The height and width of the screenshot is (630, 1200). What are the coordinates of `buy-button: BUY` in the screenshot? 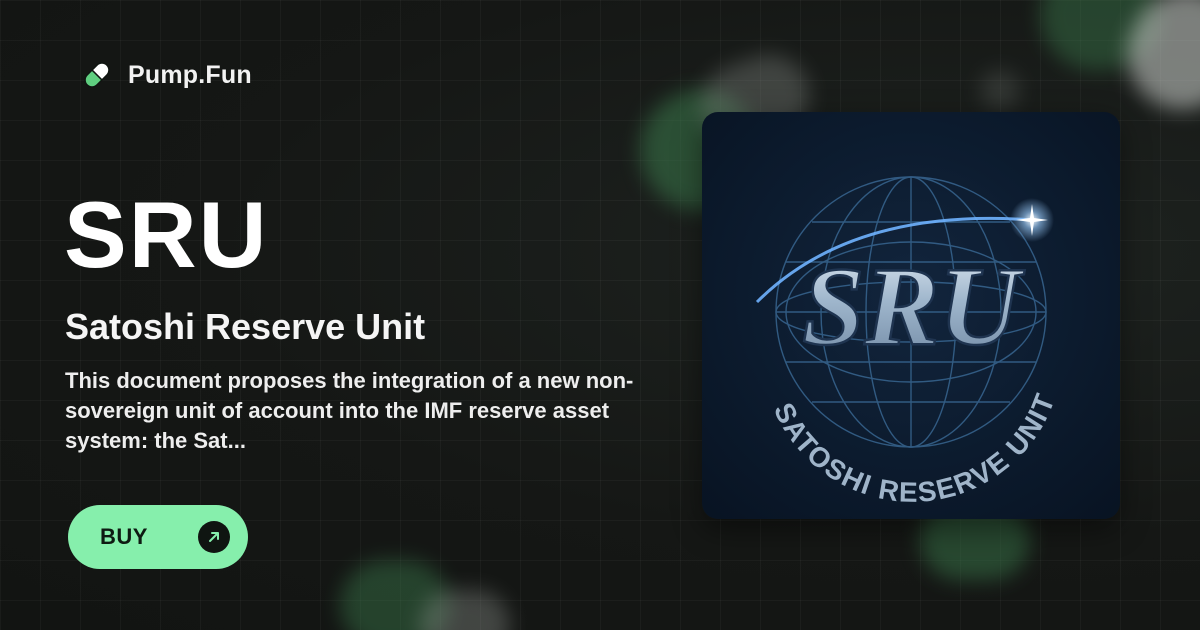 It's located at (158, 537).